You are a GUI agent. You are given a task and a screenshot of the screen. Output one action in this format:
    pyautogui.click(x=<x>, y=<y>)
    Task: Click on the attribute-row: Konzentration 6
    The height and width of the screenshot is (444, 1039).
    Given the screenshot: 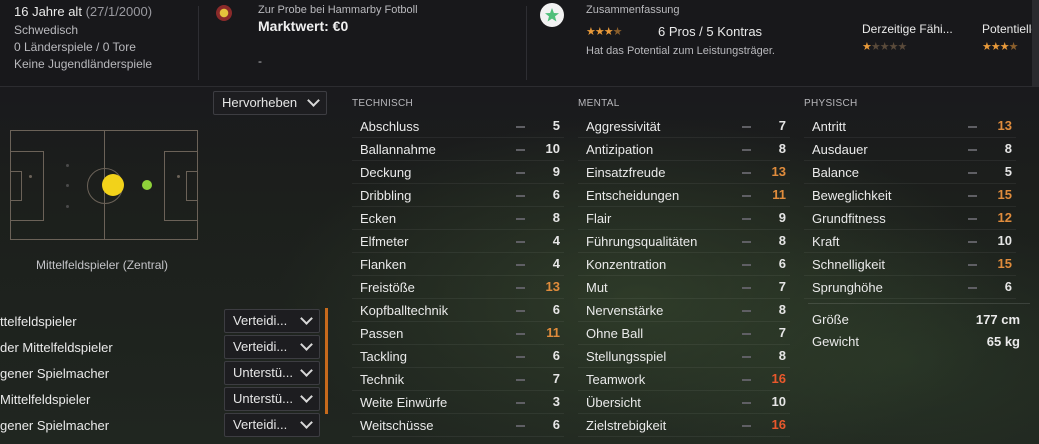 What is the action you would take?
    pyautogui.click(x=684, y=264)
    